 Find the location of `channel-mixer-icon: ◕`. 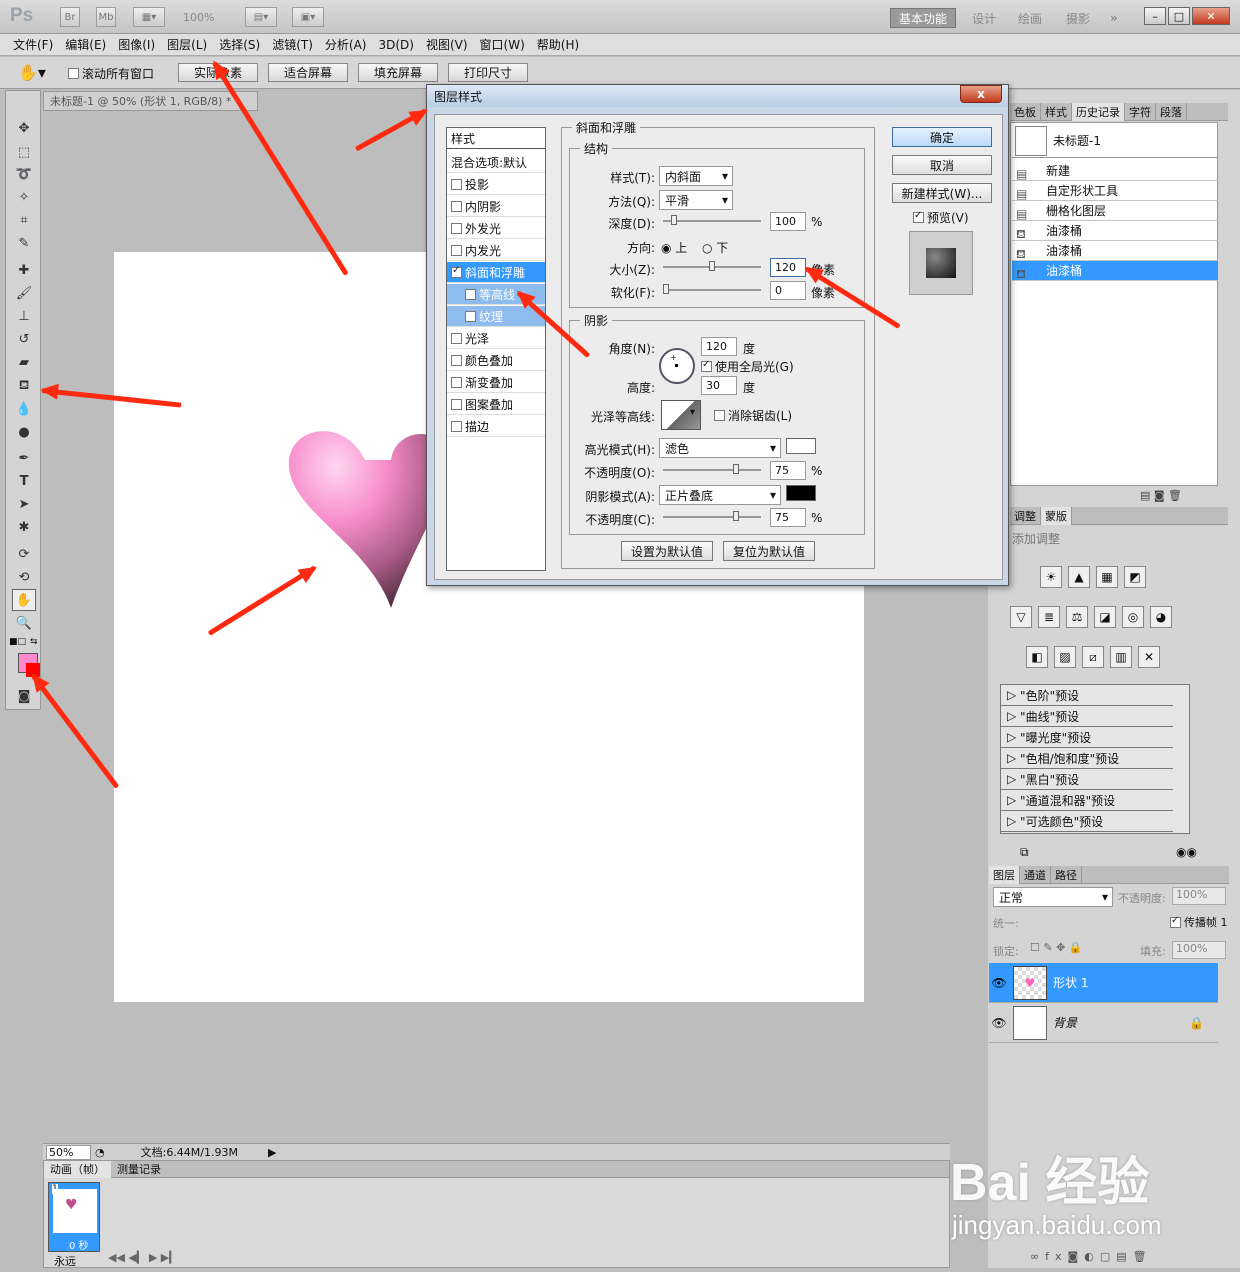

channel-mixer-icon: ◕ is located at coordinates (1161, 617).